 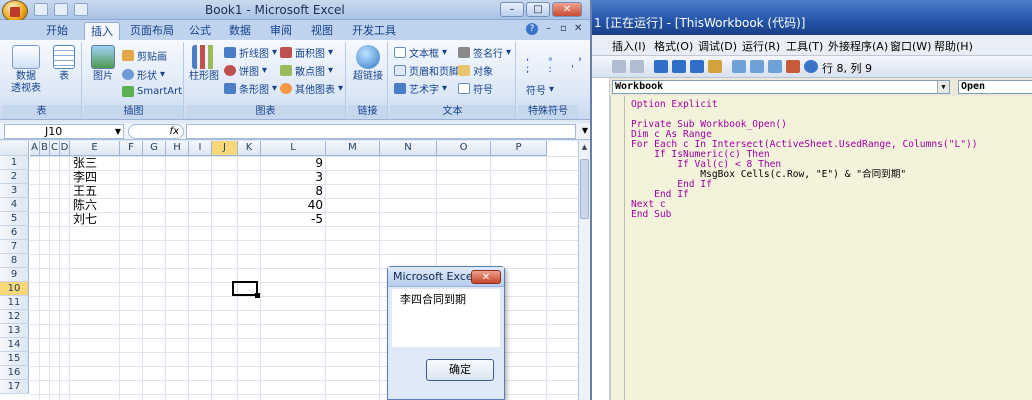 What do you see at coordinates (14, 191) in the screenshot?
I see `row-header-3: 3` at bounding box center [14, 191].